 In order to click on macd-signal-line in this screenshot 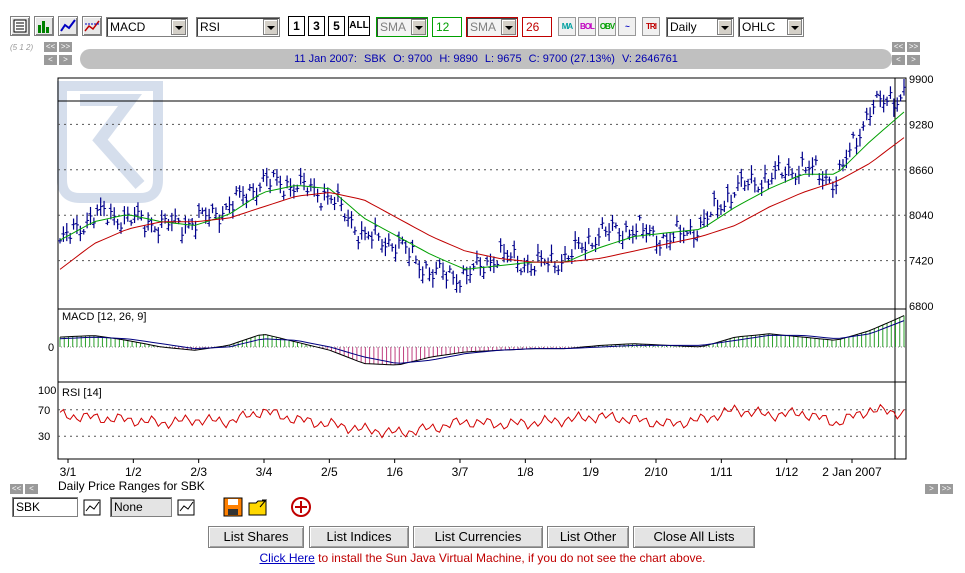, I will do `click(482, 342)`.